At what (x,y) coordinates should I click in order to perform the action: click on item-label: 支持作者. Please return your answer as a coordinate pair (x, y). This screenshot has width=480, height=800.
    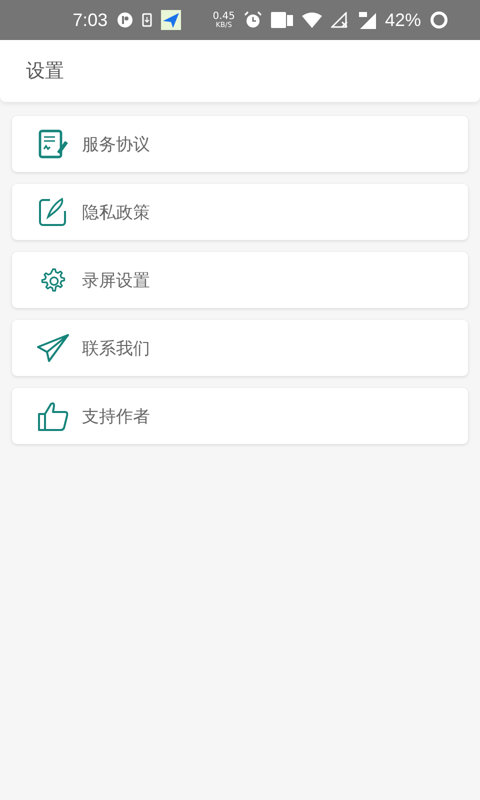
    Looking at the image, I should click on (116, 417).